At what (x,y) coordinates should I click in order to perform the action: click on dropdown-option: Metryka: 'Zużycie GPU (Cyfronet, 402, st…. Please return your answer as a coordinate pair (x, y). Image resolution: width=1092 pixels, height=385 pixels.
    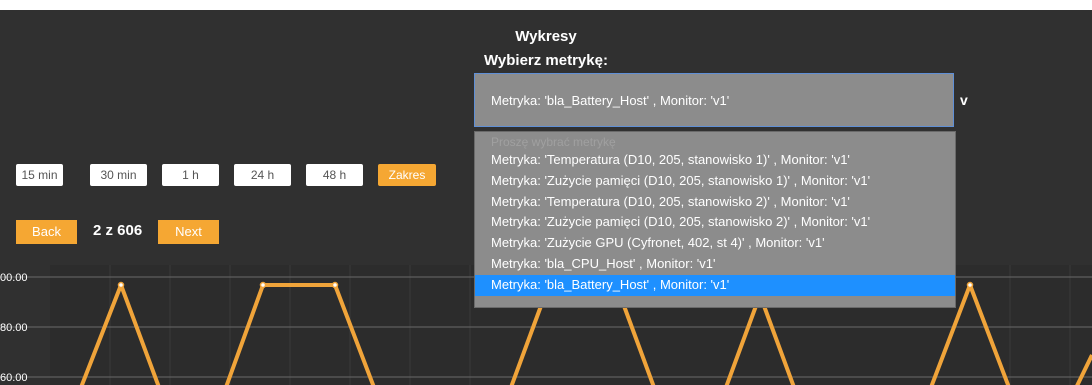
    Looking at the image, I should click on (715, 243).